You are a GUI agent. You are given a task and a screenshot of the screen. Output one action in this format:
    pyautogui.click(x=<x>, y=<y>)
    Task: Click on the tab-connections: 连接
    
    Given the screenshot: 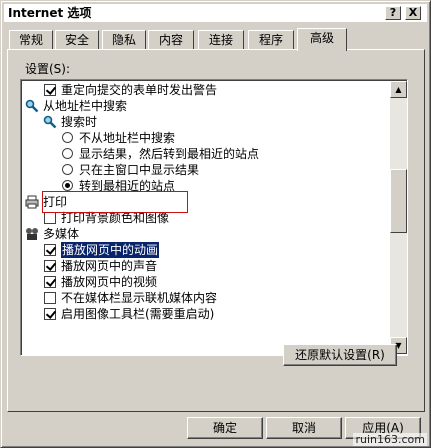 What is the action you would take?
    pyautogui.click(x=221, y=40)
    